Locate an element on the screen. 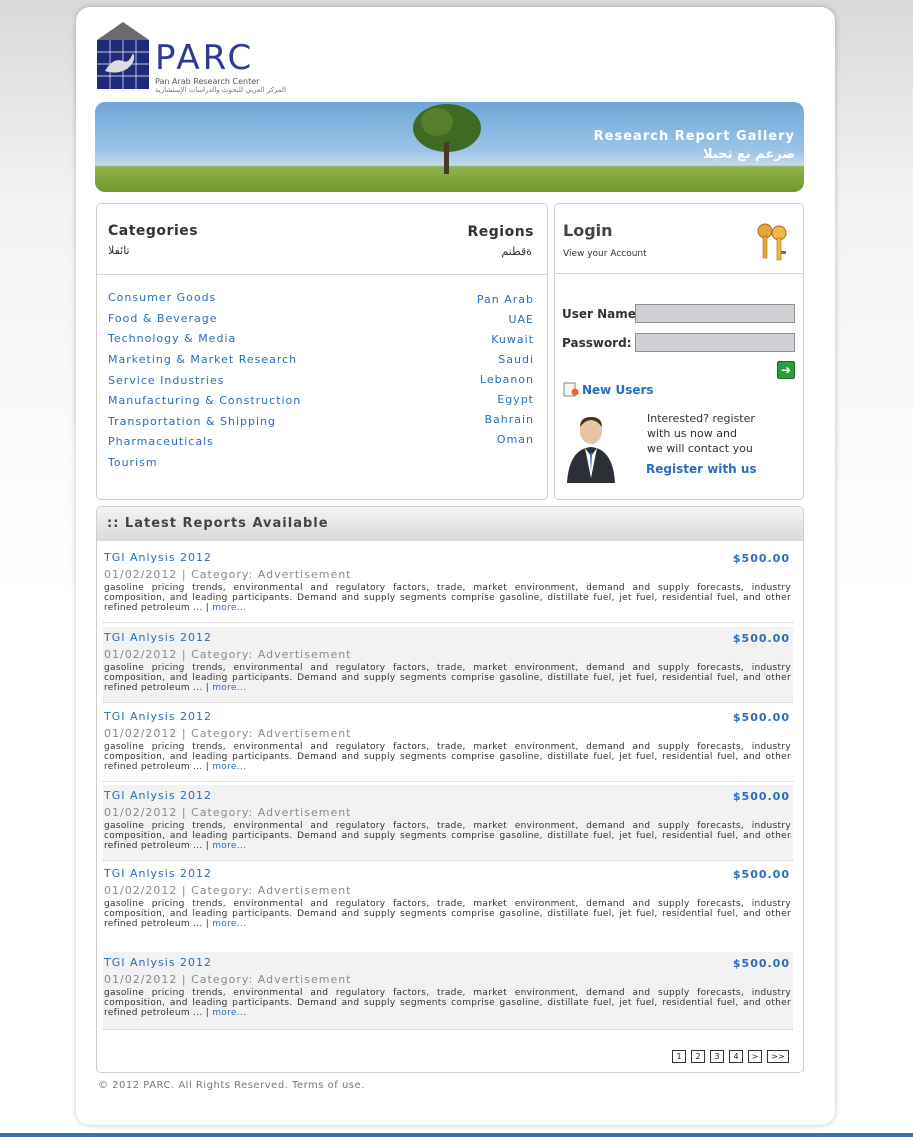 The height and width of the screenshot is (1137, 913). user-avatar-icon is located at coordinates (591, 450).